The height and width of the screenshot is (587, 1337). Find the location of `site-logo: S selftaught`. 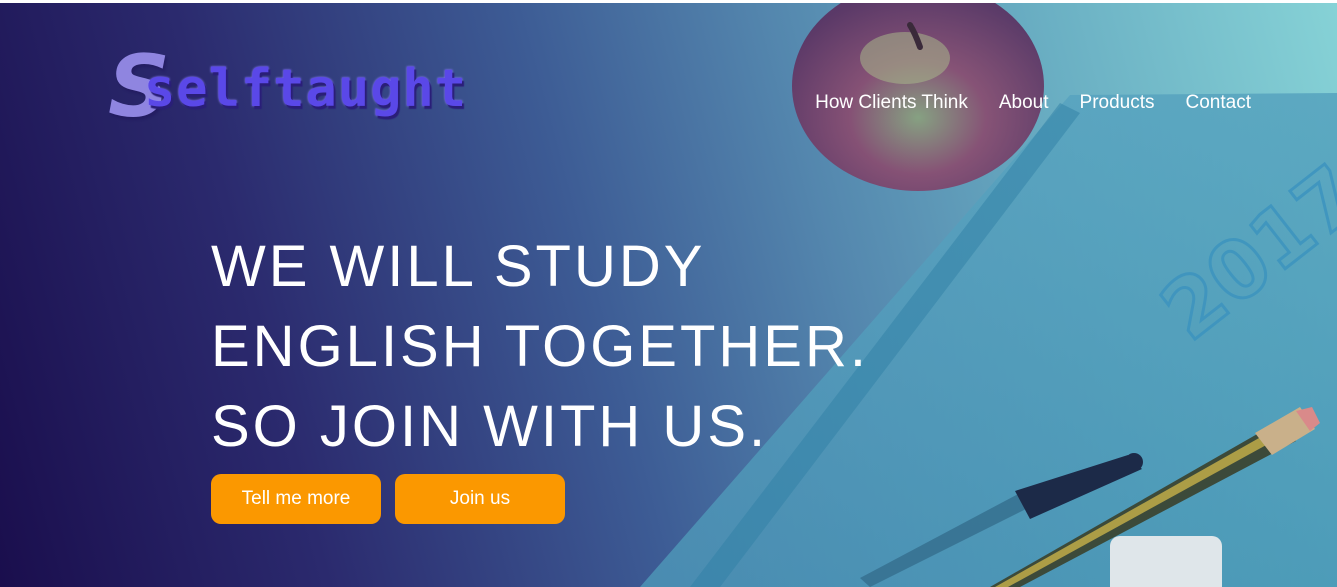

site-logo: S selftaught is located at coordinates (298, 87).